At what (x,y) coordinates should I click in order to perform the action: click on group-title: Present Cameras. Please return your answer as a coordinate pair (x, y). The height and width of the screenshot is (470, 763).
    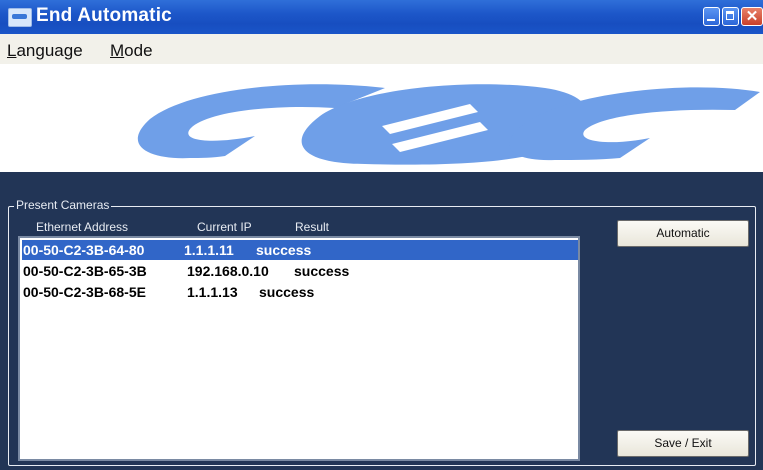
    Looking at the image, I should click on (63, 205).